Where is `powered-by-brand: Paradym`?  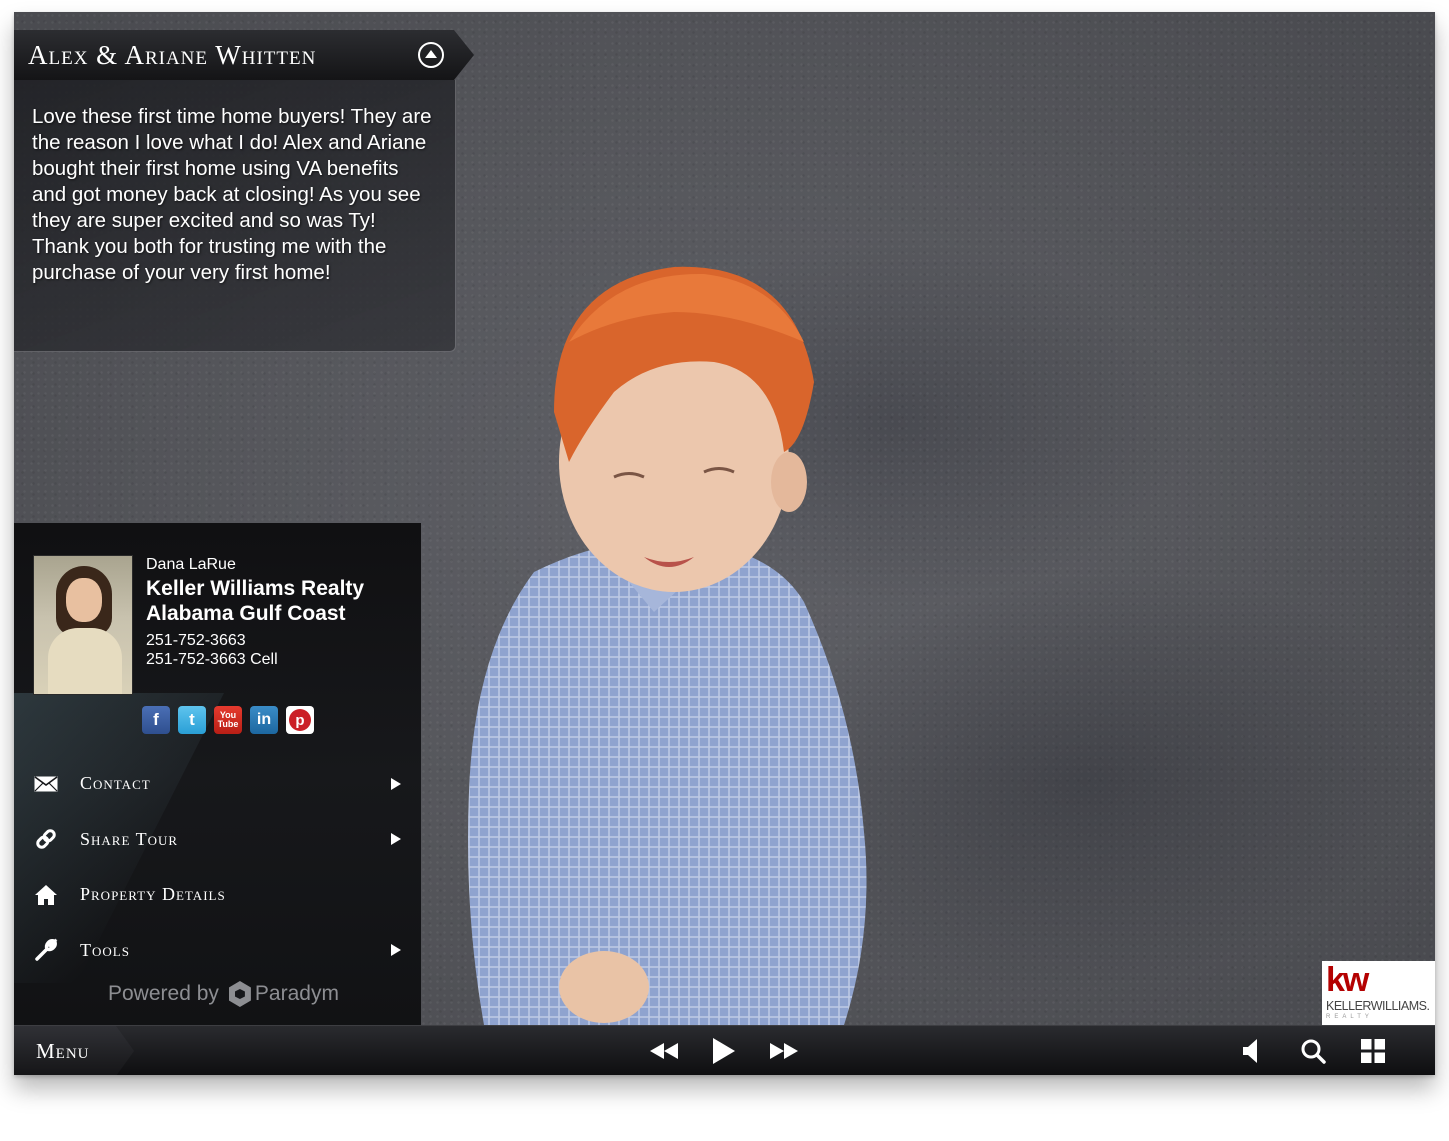 powered-by-brand: Paradym is located at coordinates (296, 993).